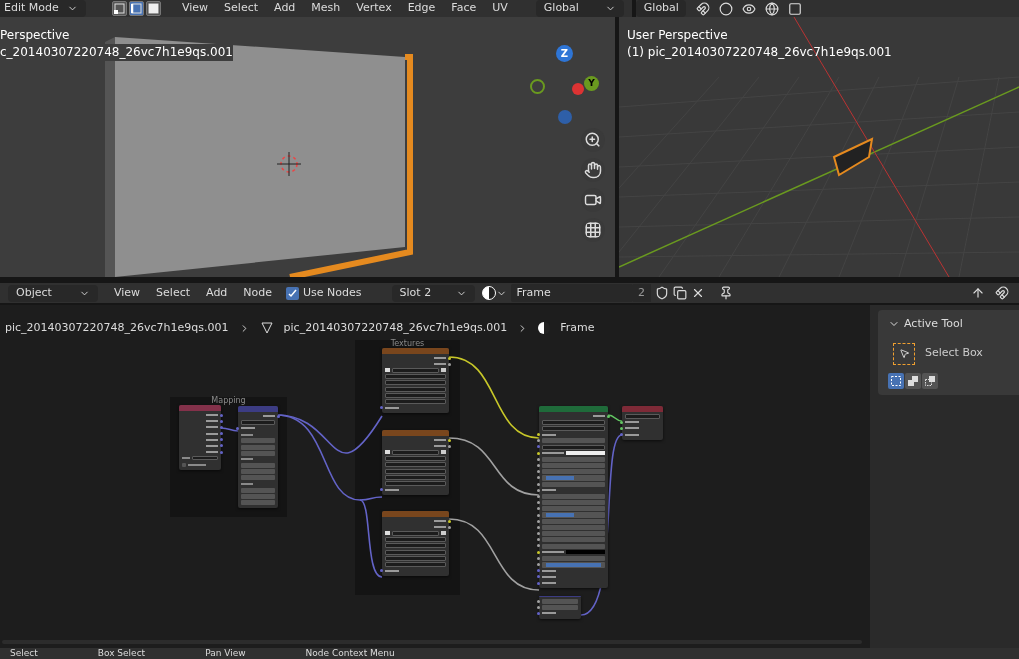  What do you see at coordinates (153, 8) in the screenshot?
I see `face-select-icon` at bounding box center [153, 8].